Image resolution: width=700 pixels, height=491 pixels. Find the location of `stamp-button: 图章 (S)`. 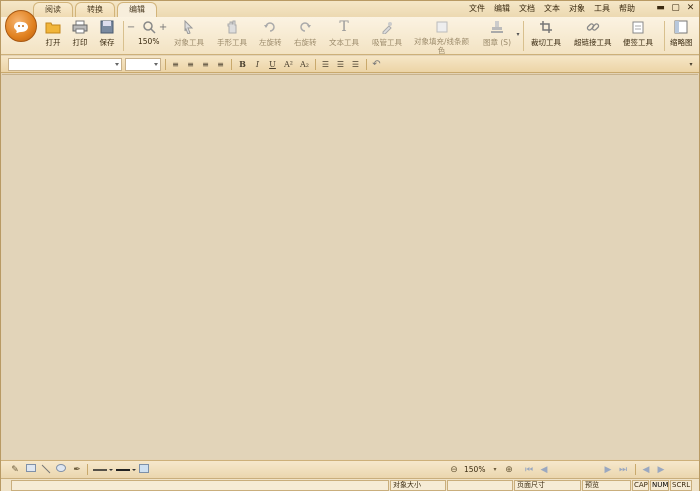

stamp-button: 图章 (S) is located at coordinates (497, 33).